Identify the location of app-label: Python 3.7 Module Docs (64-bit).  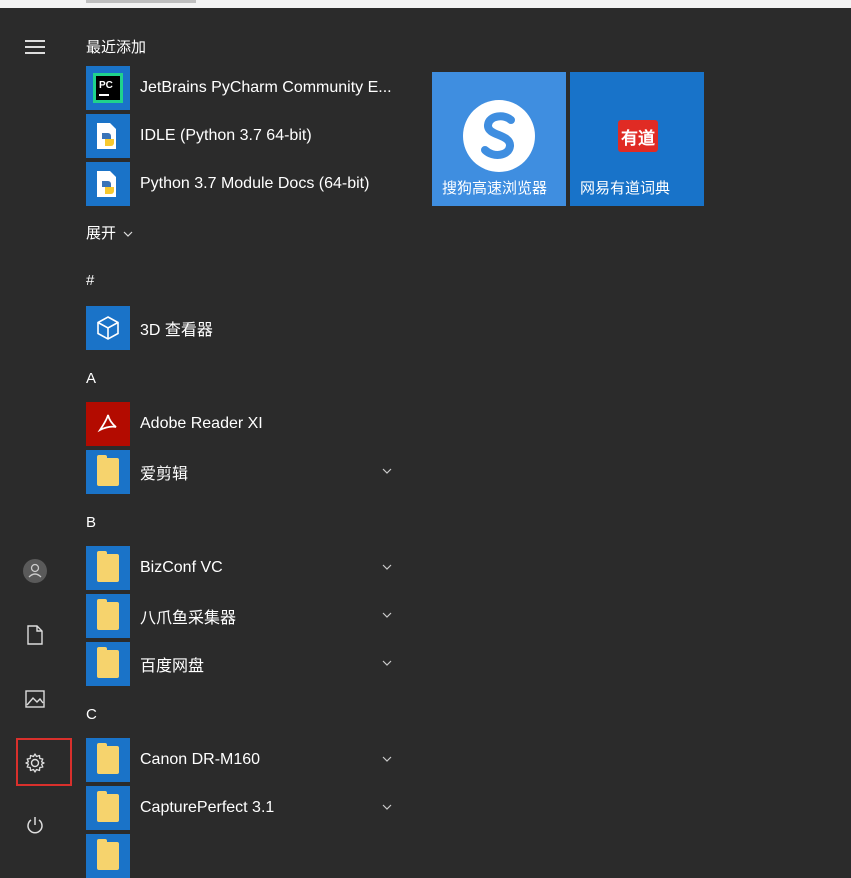
(255, 183).